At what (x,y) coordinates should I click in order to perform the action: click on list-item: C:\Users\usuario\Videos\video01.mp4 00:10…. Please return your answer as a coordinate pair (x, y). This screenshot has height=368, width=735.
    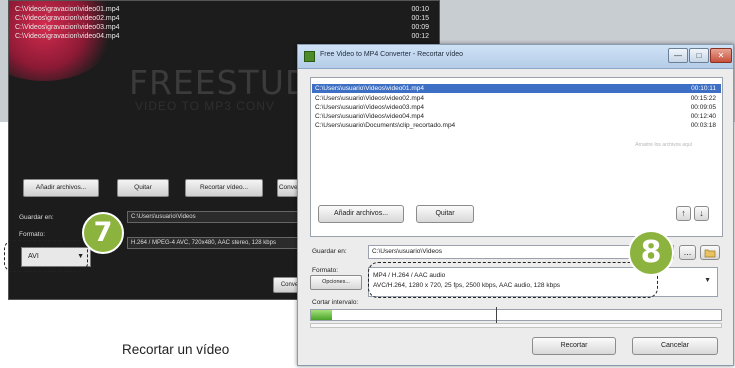
    Looking at the image, I should click on (516, 88).